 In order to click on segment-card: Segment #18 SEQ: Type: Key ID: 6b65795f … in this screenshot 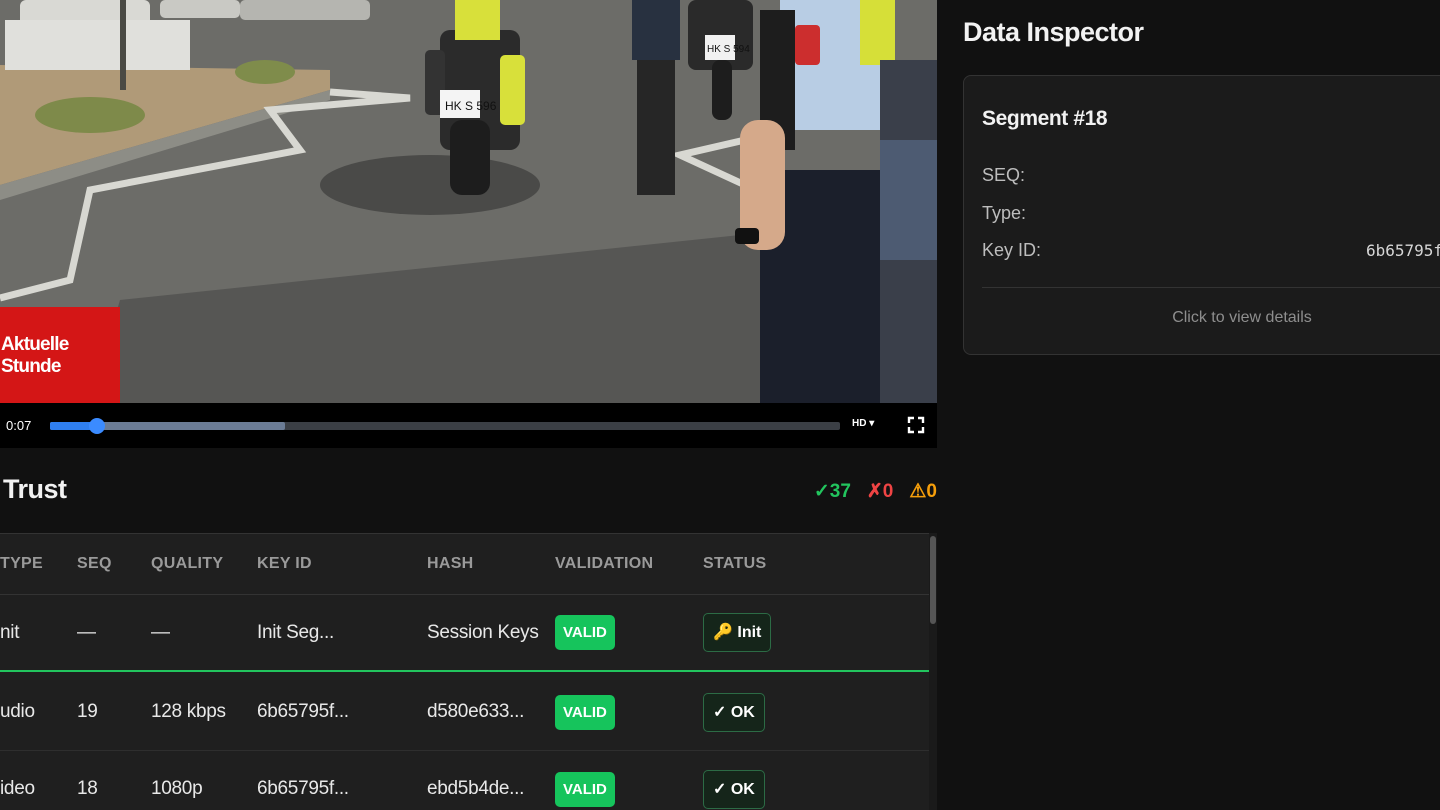, I will do `click(1201, 215)`.